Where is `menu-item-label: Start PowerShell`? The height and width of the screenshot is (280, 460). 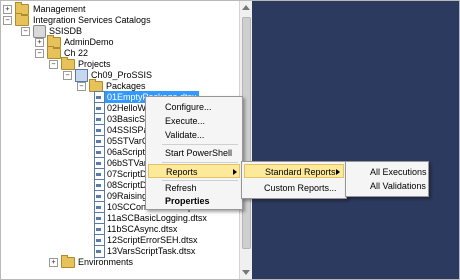
menu-item-label: Start PowerShell is located at coordinates (199, 153).